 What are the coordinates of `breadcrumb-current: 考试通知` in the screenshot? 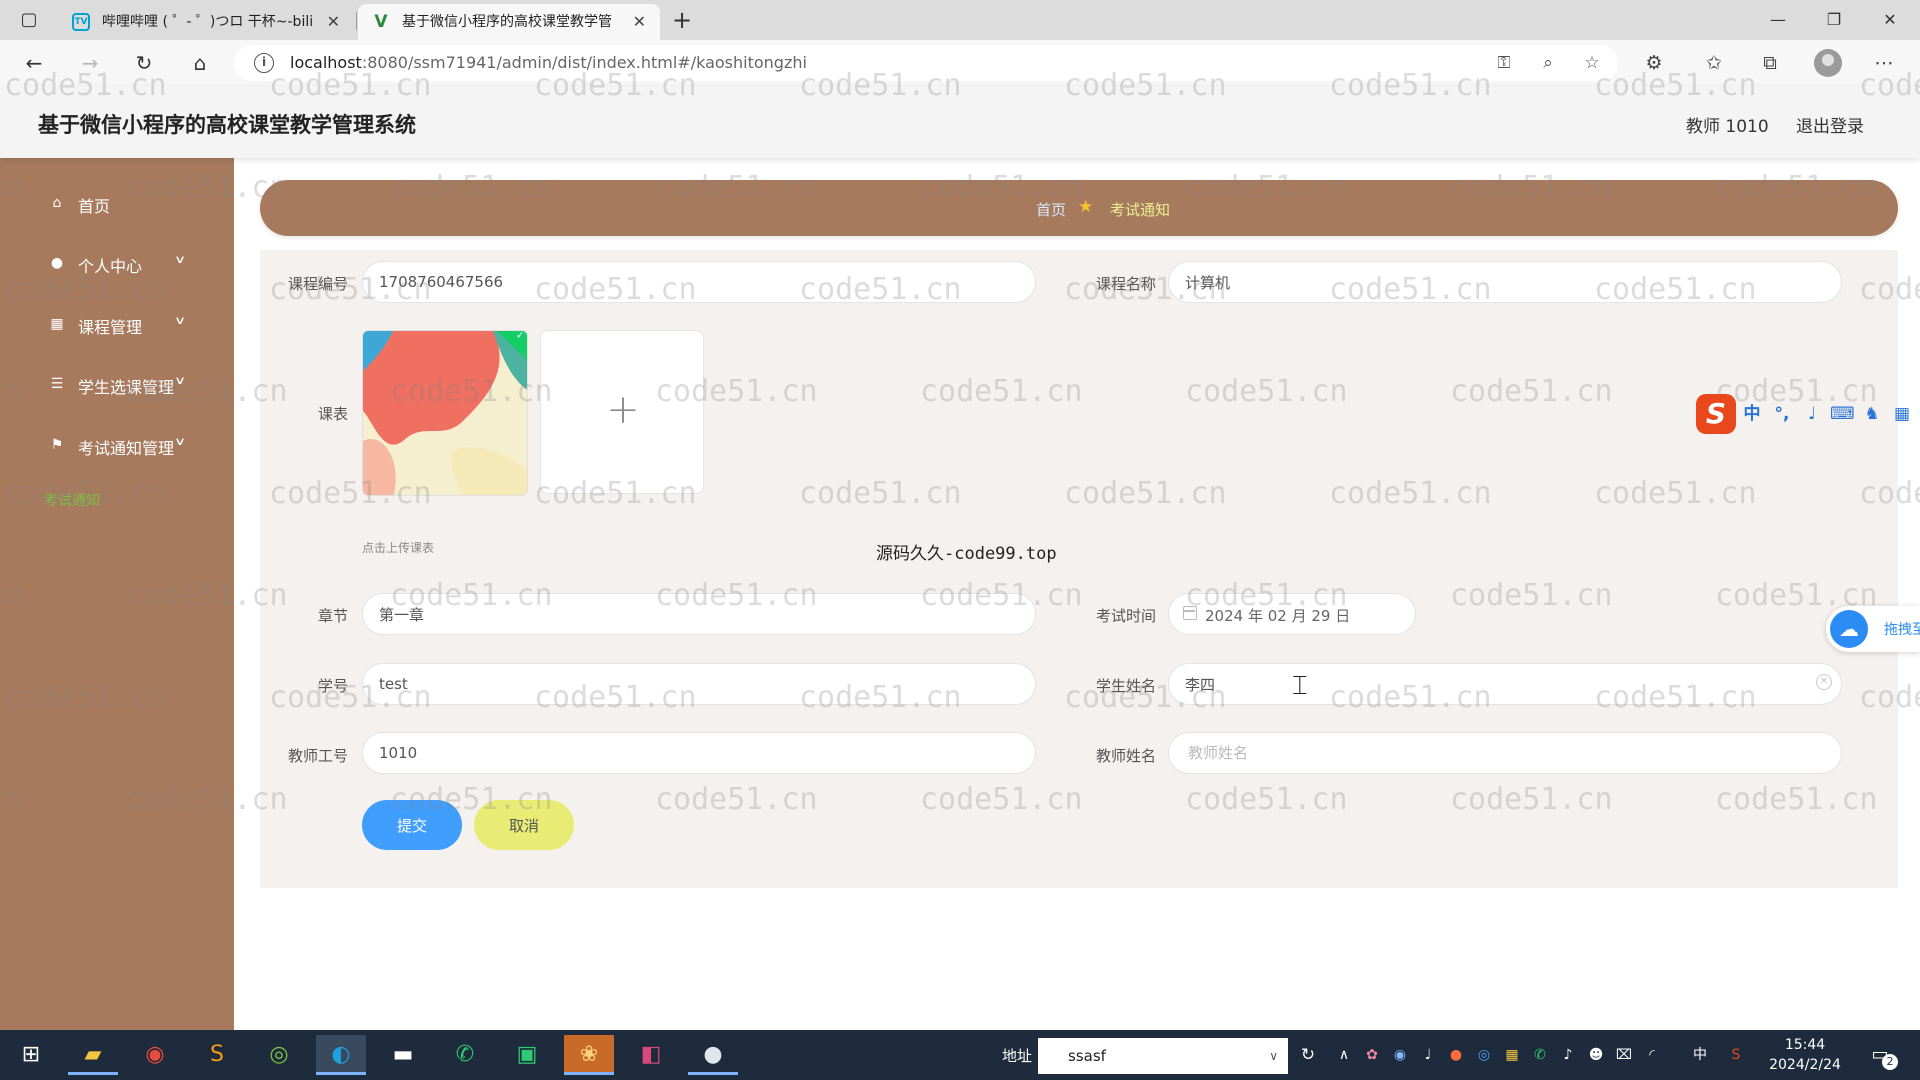 It's located at (1140, 210).